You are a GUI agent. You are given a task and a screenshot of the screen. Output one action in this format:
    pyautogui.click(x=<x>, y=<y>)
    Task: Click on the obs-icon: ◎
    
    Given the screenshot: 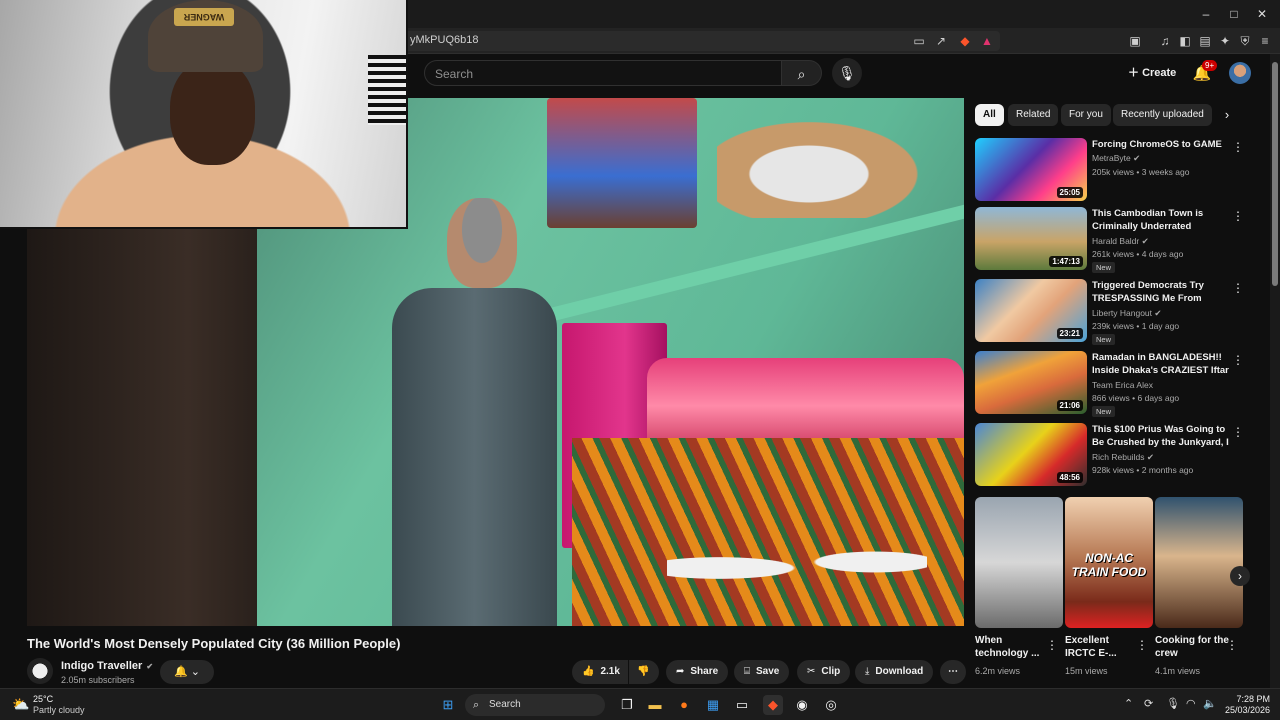 What is the action you would take?
    pyautogui.click(x=831, y=705)
    